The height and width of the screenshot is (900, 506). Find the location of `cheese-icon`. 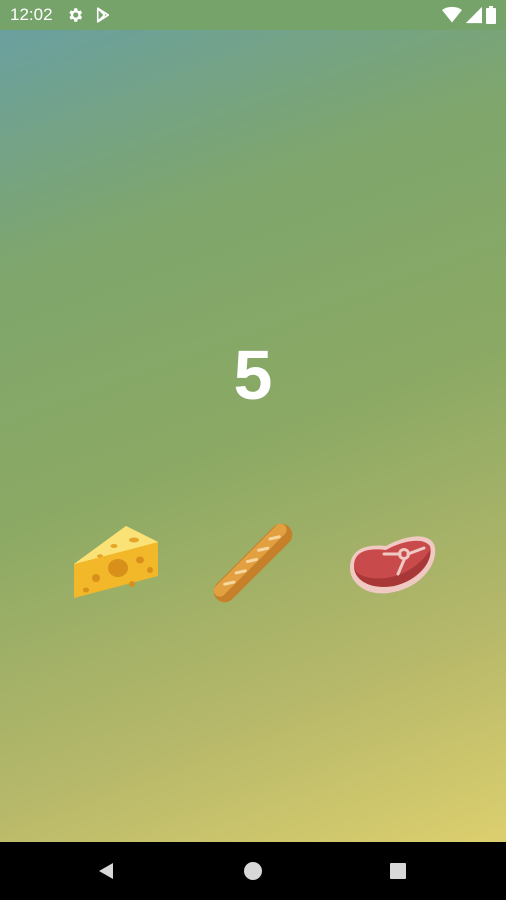

cheese-icon is located at coordinates (115, 563).